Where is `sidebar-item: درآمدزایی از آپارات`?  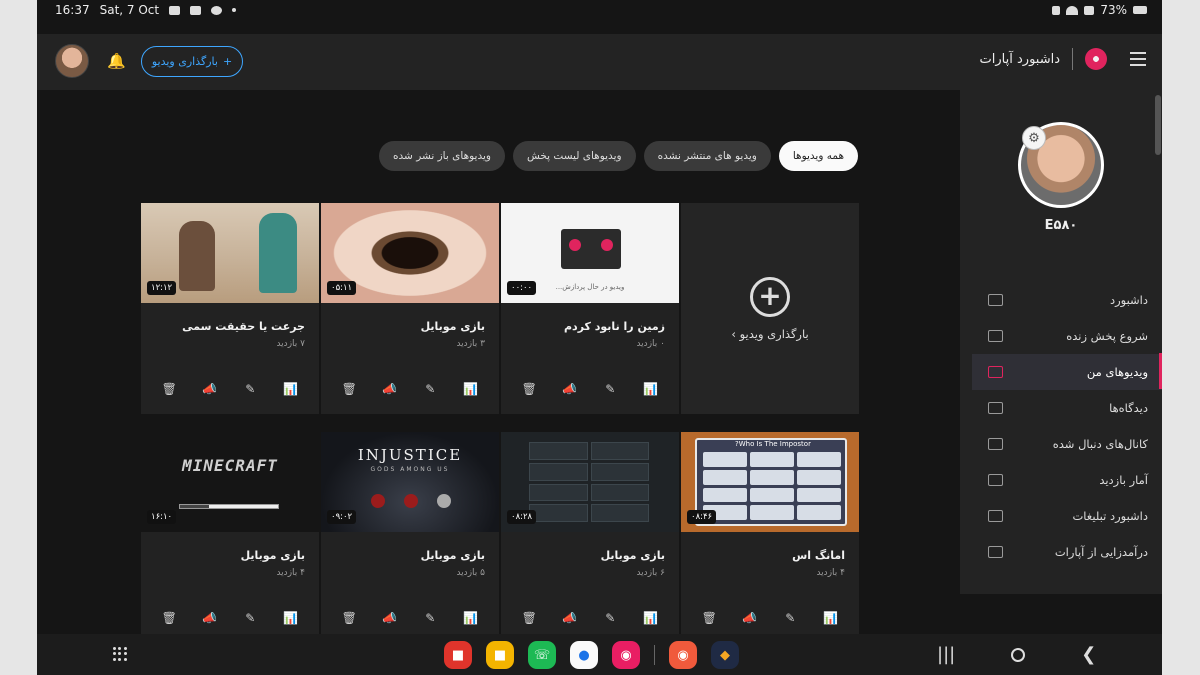
sidebar-item: درآمدزایی از آپارات is located at coordinates (1067, 552).